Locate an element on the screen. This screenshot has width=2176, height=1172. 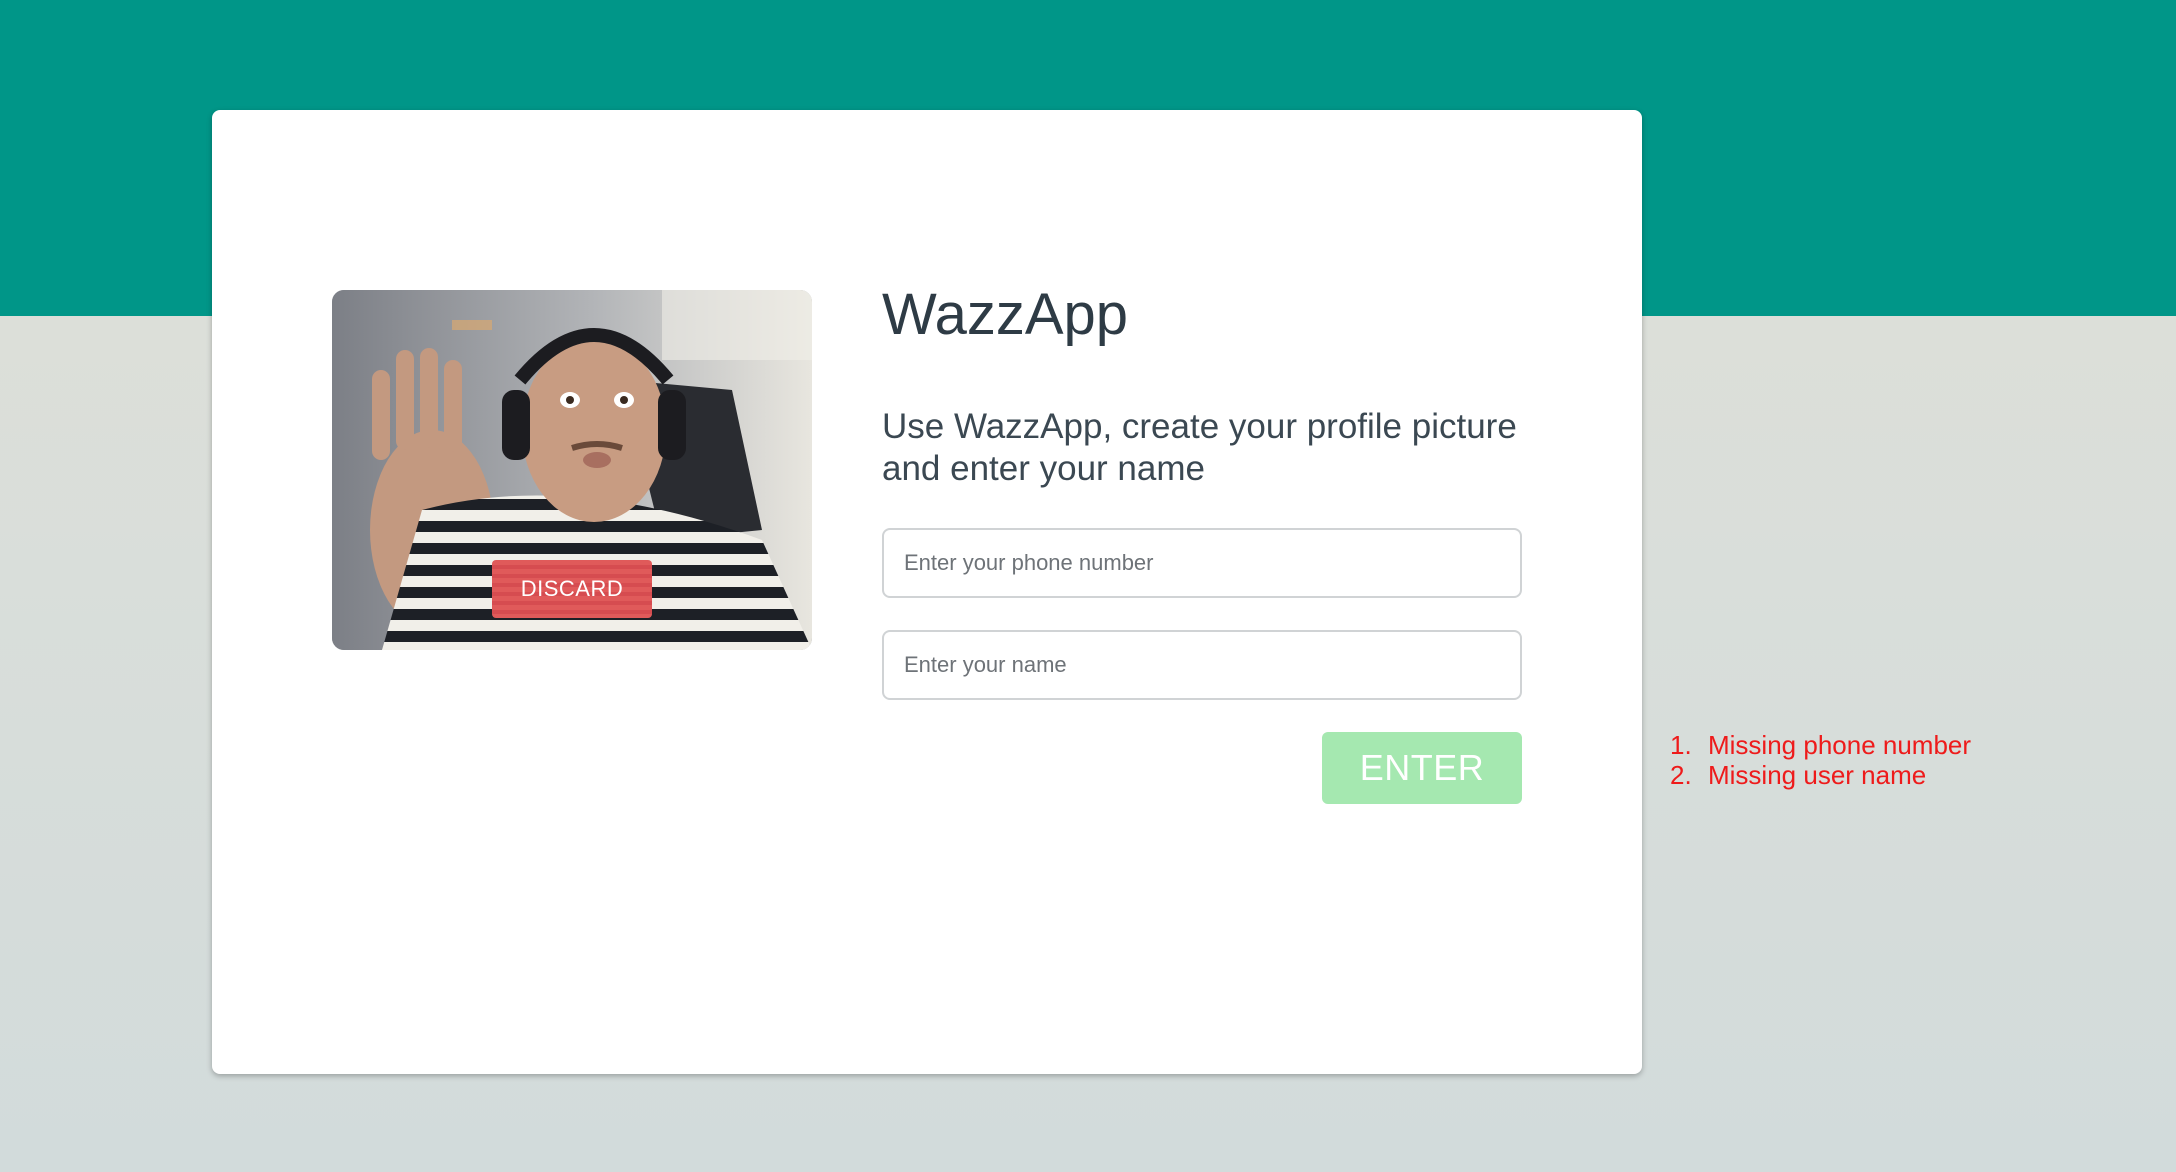
discard-button: DISCARD is located at coordinates (572, 589).